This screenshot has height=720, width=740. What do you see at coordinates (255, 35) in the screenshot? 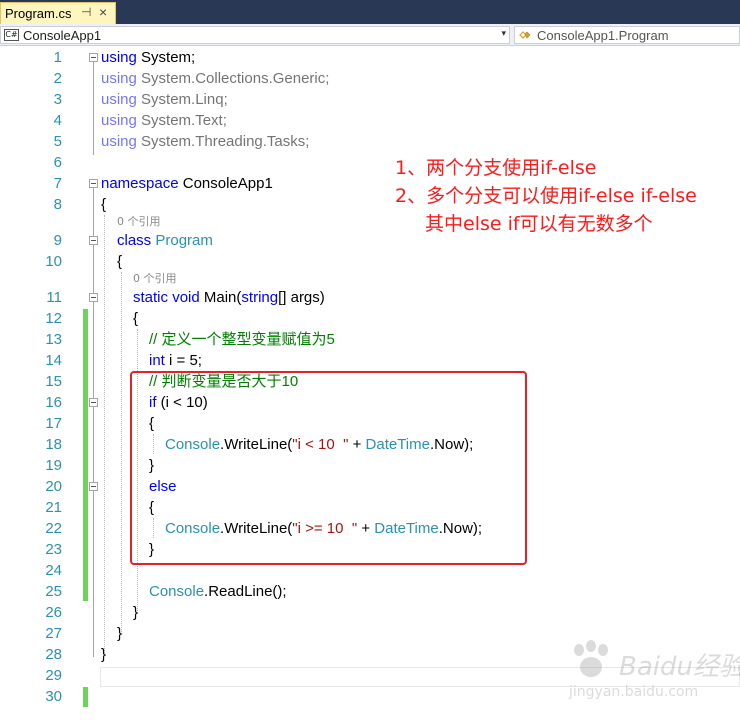
I see `project-dropdown: C# ConsoleApp1 ▾` at bounding box center [255, 35].